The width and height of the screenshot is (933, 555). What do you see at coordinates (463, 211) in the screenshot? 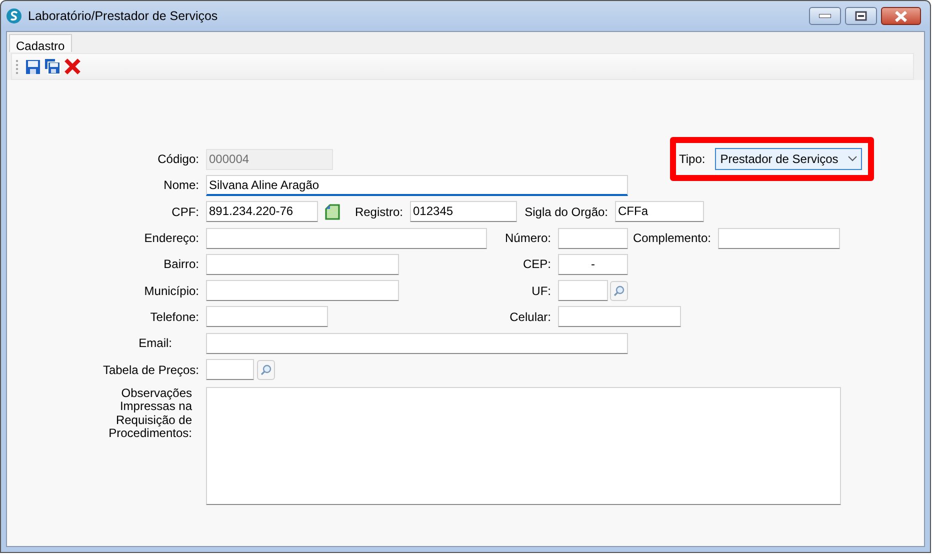
I see `input-field: 012345` at bounding box center [463, 211].